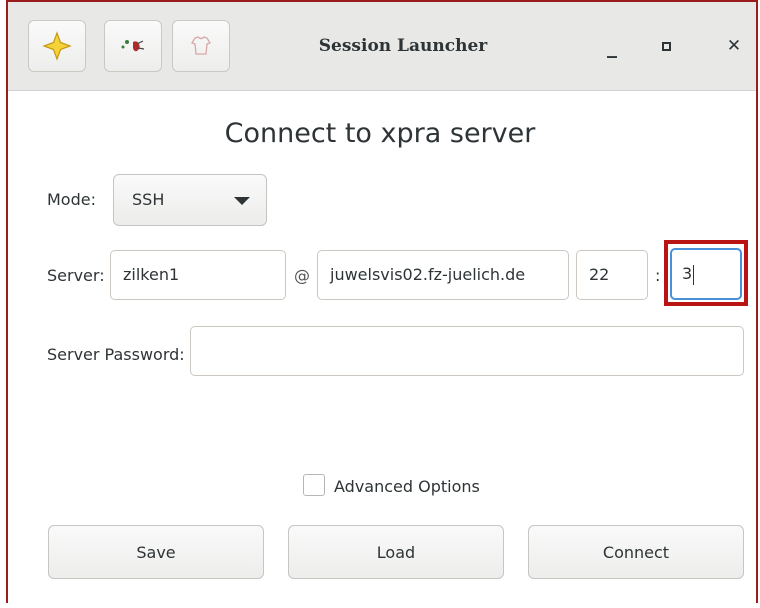 This screenshot has height=608, width=760. I want to click on minimize-button: _, so click(612, 46).